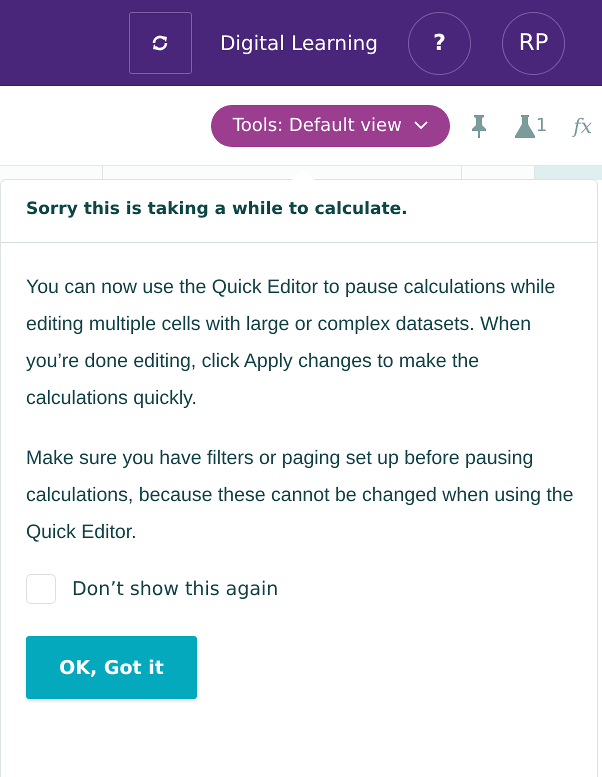  What do you see at coordinates (300, 495) in the screenshot?
I see `message-paragraph: Make sure you have filters or paging set up before pausing calculations, because these cannot be changed when using the Quick Editor.` at bounding box center [300, 495].